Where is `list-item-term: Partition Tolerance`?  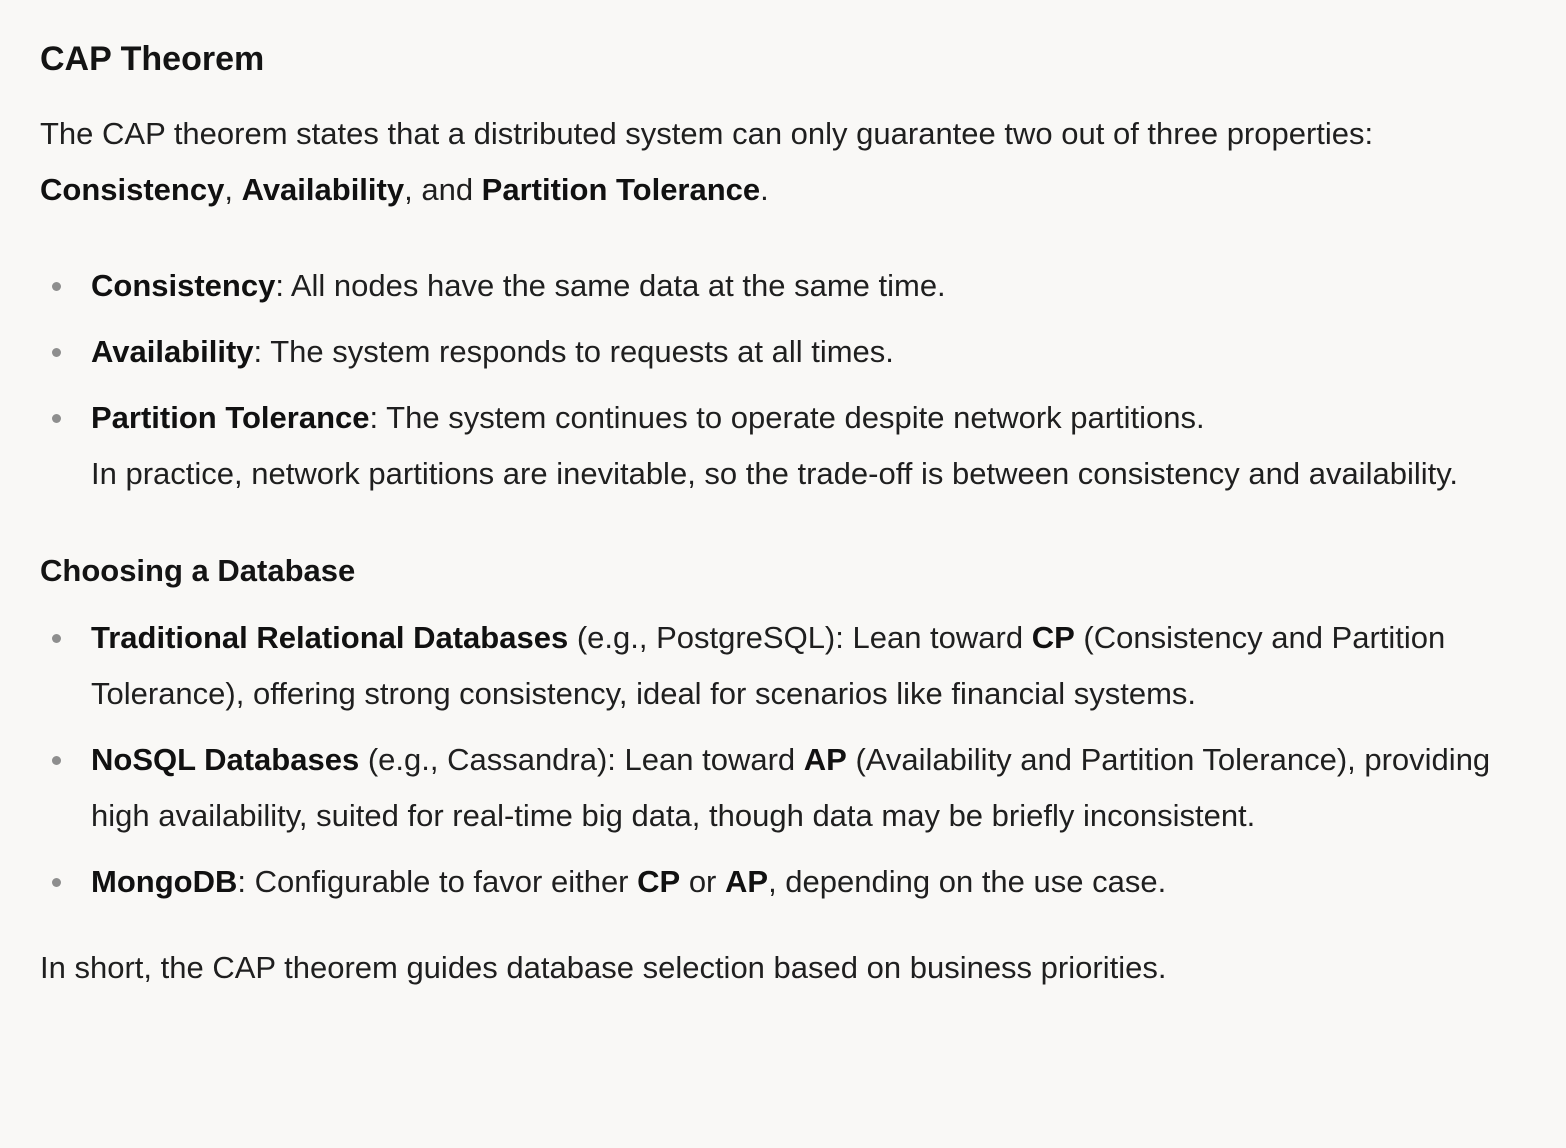 list-item-term: Partition Tolerance is located at coordinates (230, 417).